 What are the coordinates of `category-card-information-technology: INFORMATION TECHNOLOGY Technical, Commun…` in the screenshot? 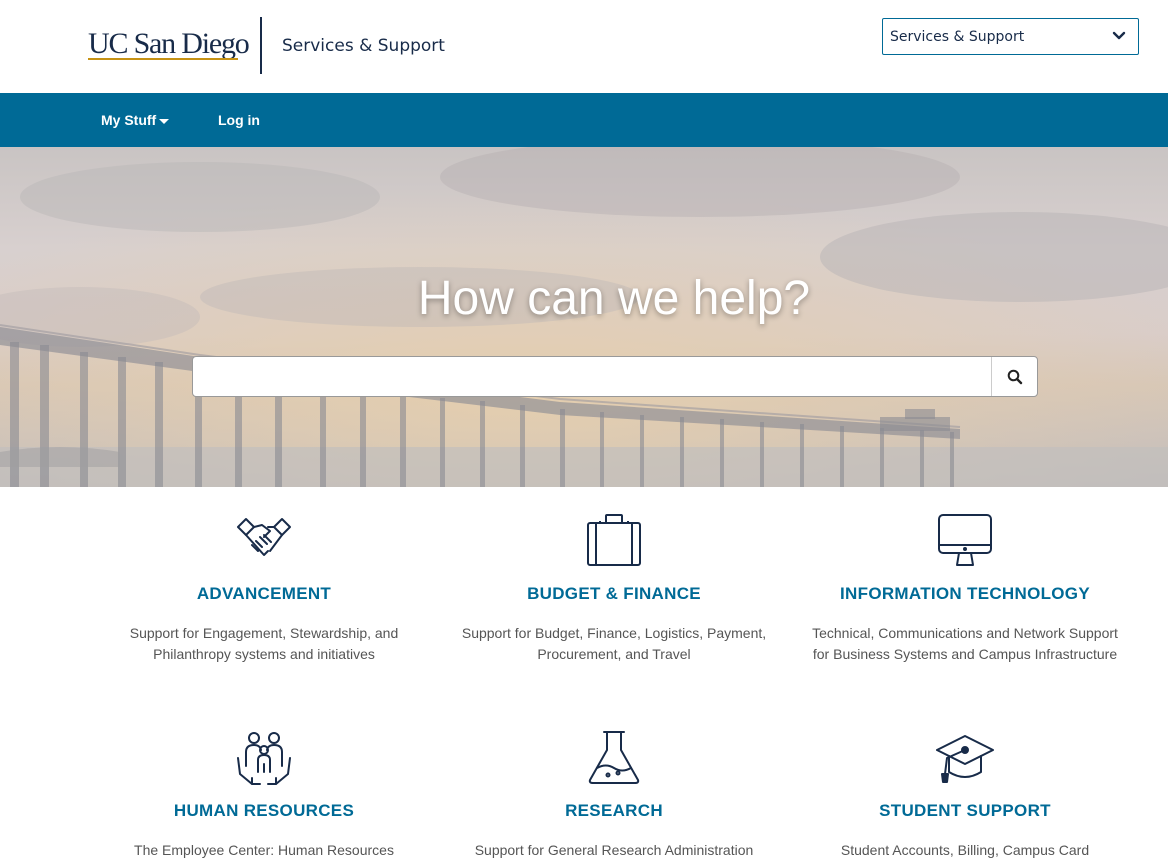 It's located at (965, 586).